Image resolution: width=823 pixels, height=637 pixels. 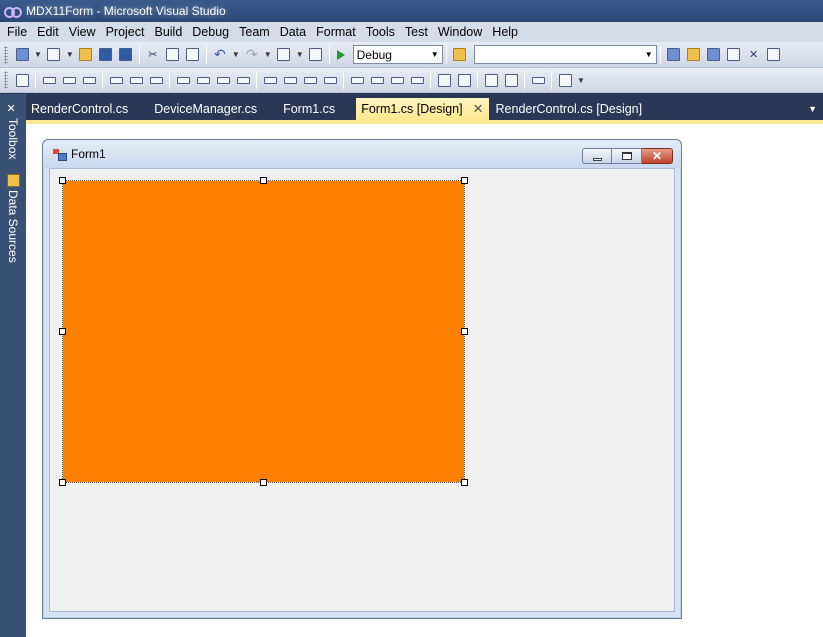 I want to click on close-button: ✕, so click(x=657, y=156).